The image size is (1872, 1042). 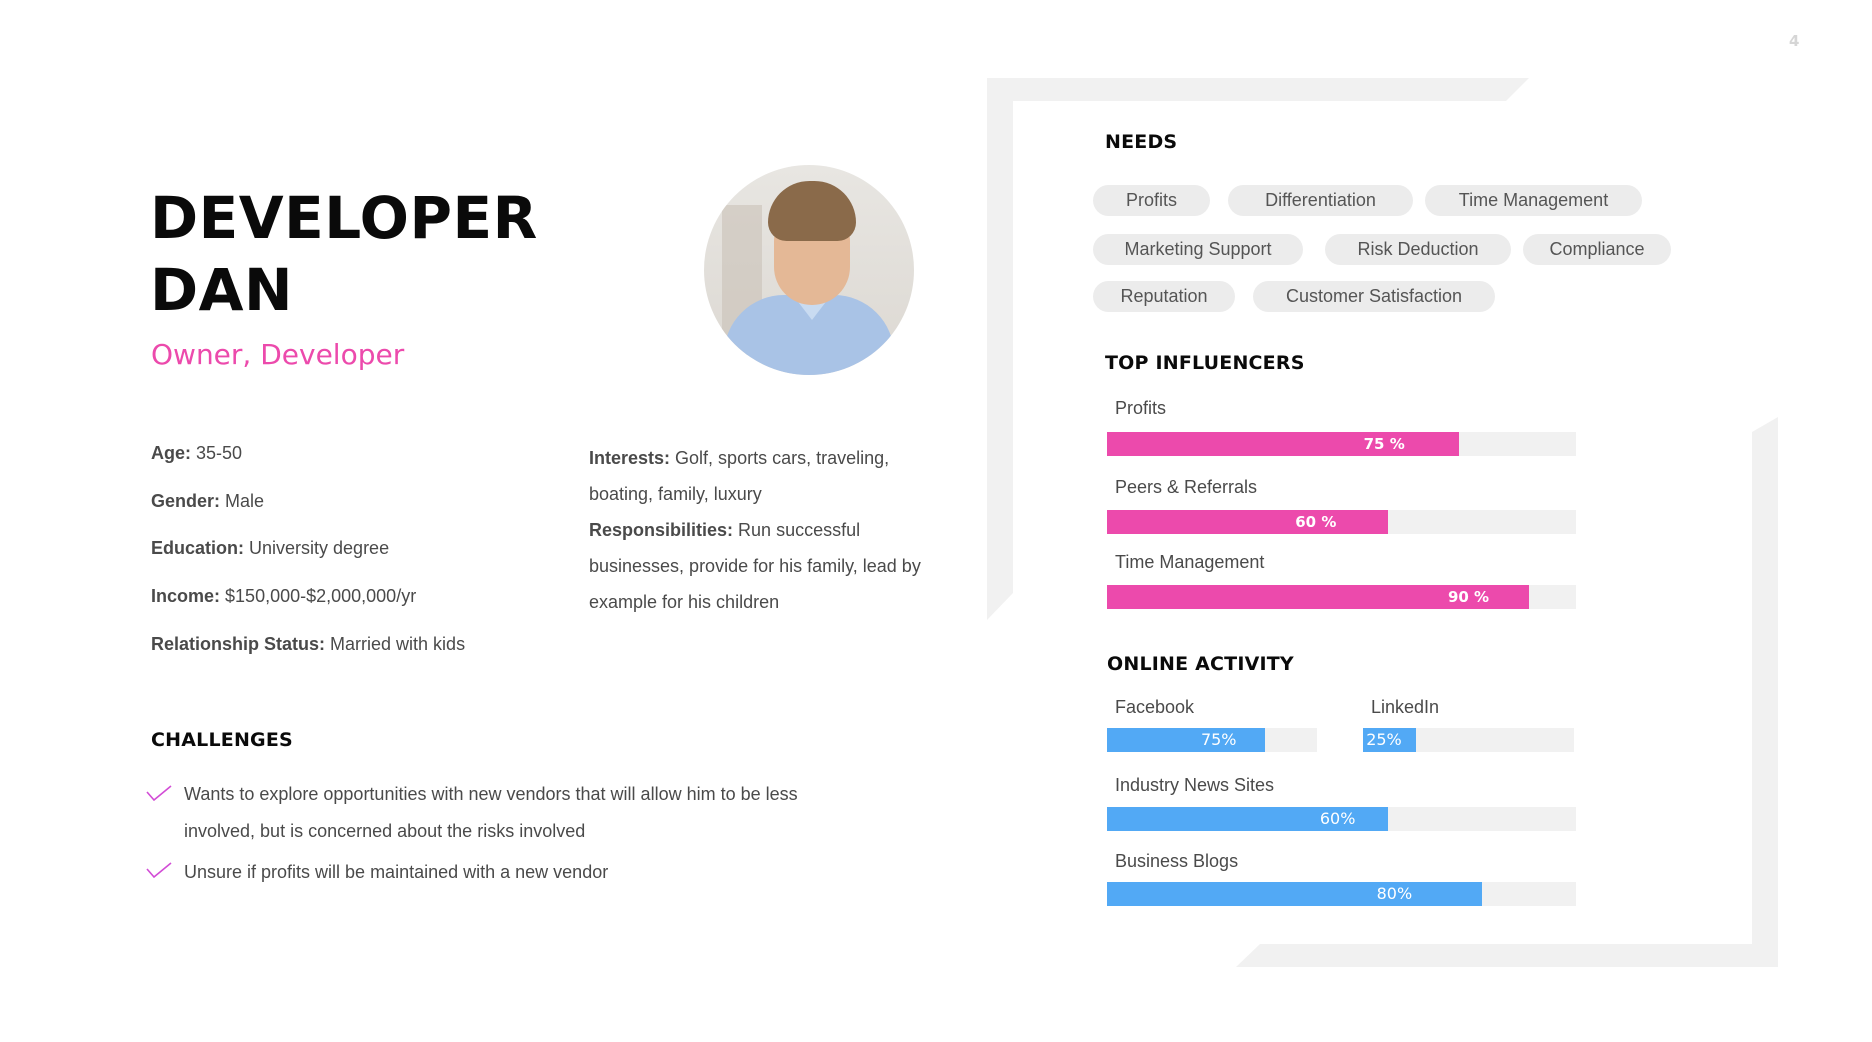 What do you see at coordinates (1248, 819) in the screenshot?
I see `activity-bar-fill: 60%` at bounding box center [1248, 819].